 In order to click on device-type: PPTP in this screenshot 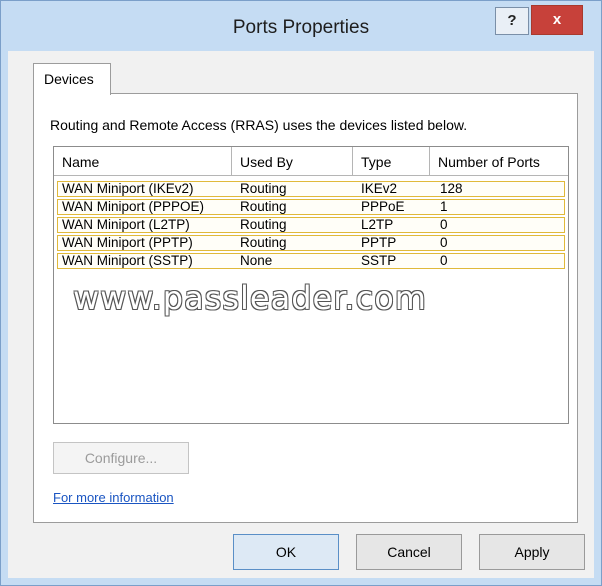, I will do `click(379, 242)`.